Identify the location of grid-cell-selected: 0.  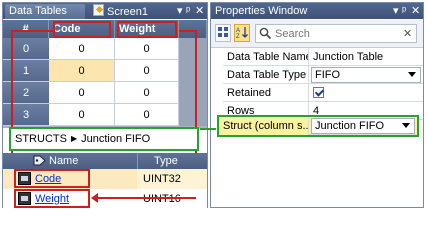
(82, 71).